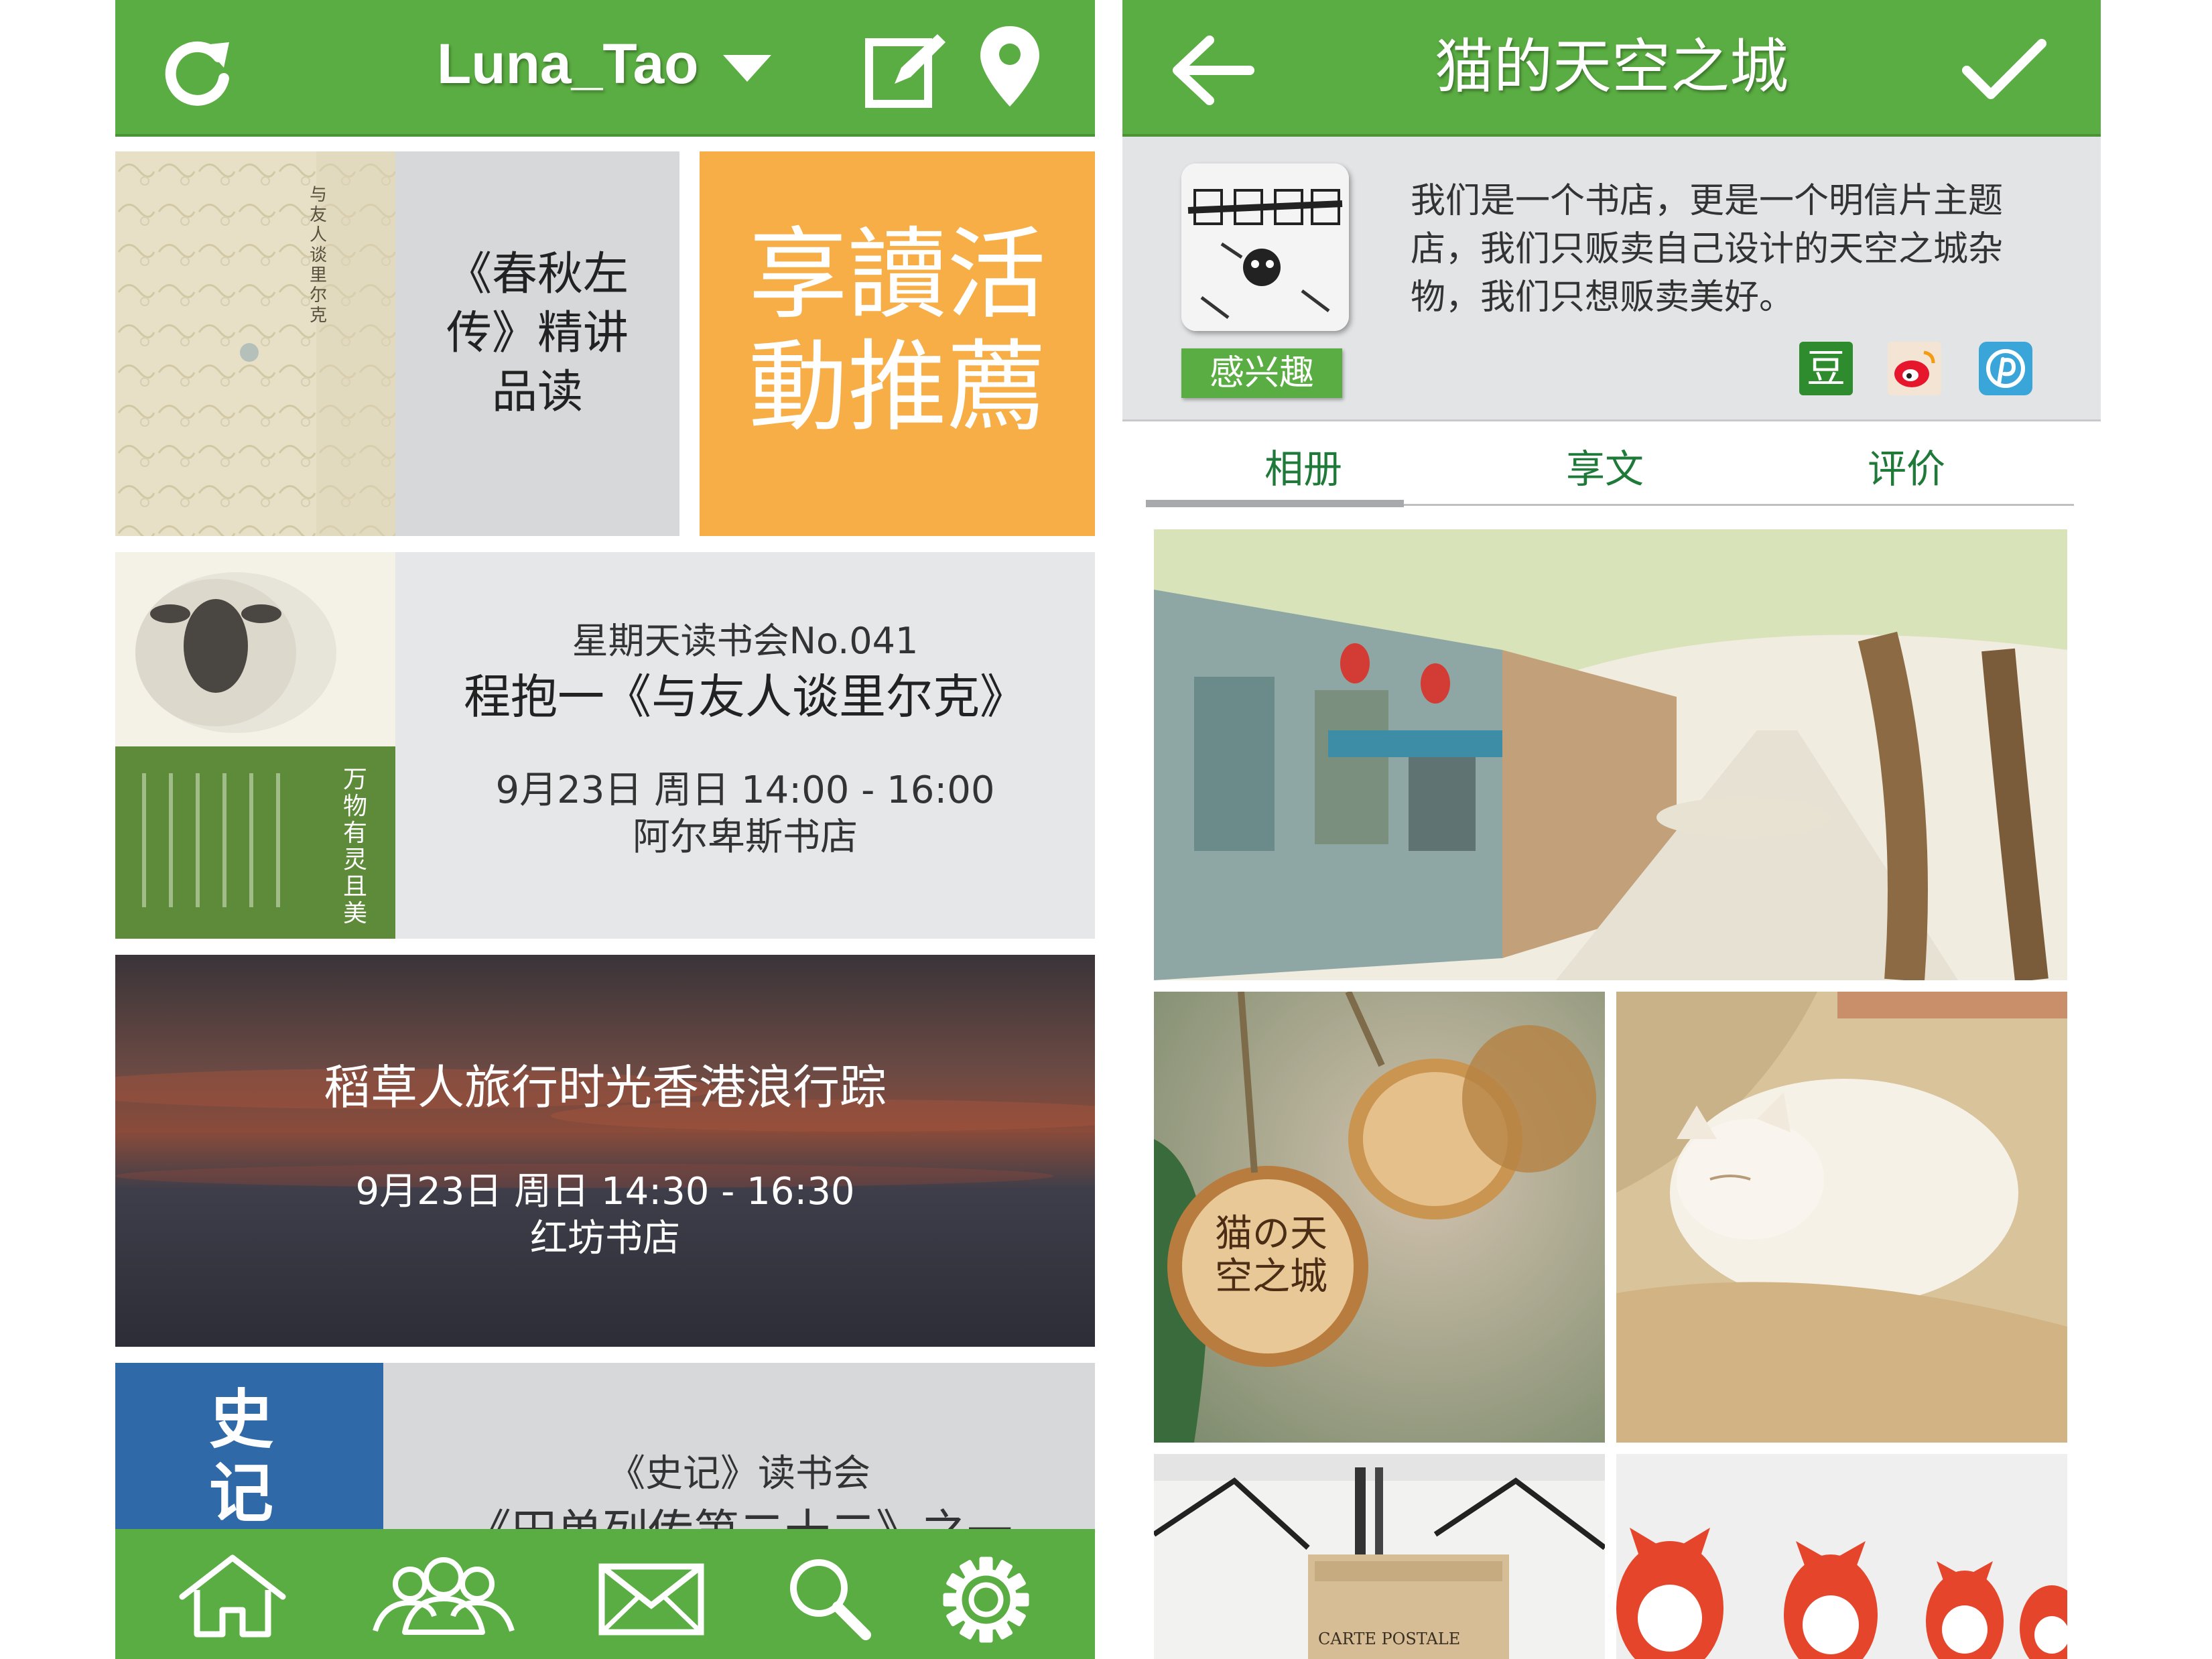 The height and width of the screenshot is (1659, 2212). What do you see at coordinates (1009, 67) in the screenshot?
I see `location-pin-icon` at bounding box center [1009, 67].